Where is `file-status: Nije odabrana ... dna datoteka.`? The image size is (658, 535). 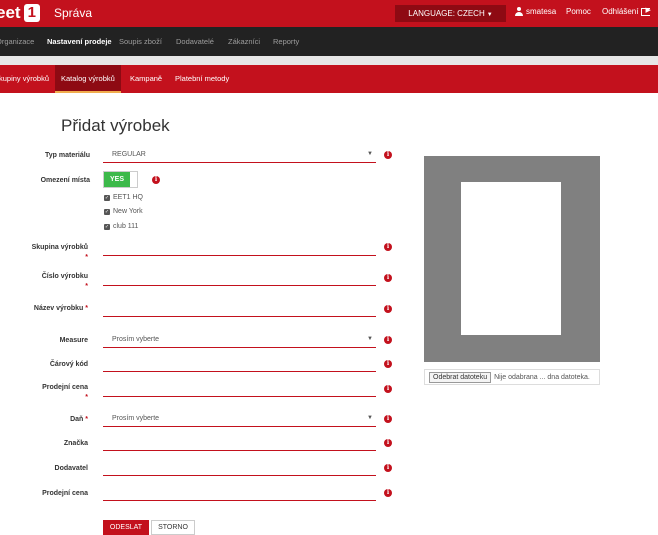 file-status: Nije odabrana ... dna datoteka. is located at coordinates (542, 377).